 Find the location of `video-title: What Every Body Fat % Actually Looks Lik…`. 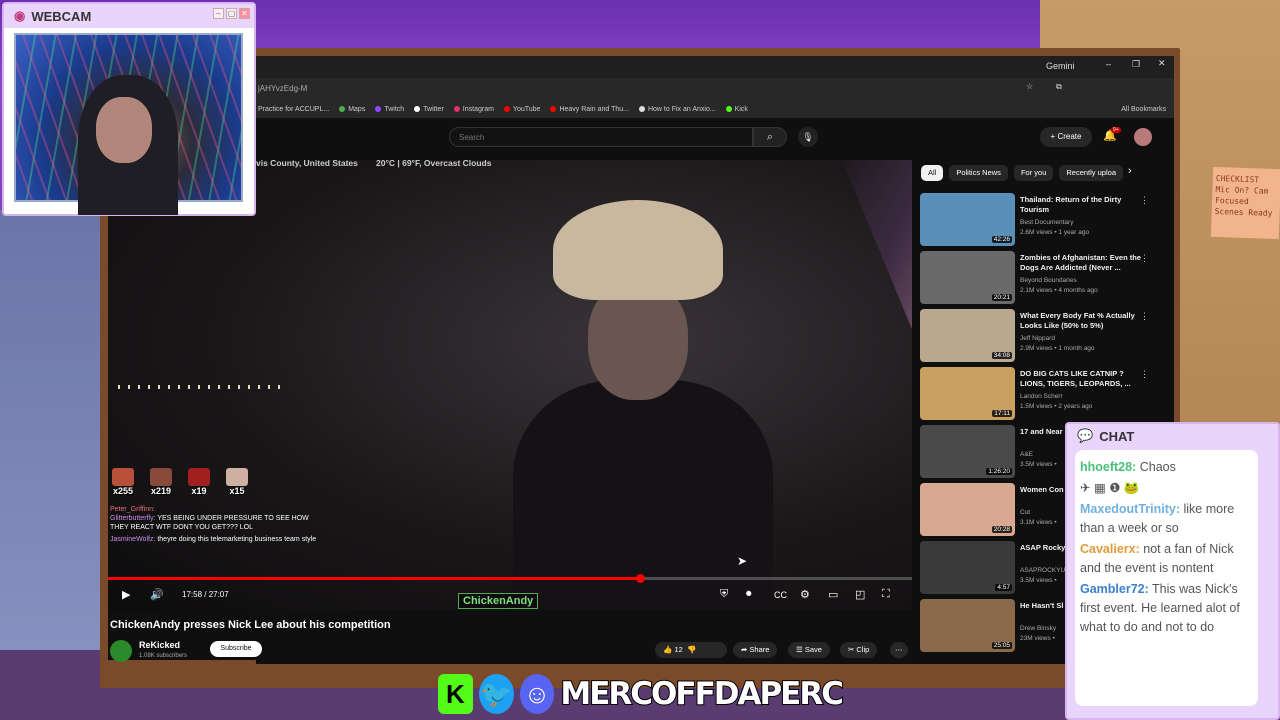

video-title: What Every Body Fat % Actually Looks Lik… is located at coordinates (1083, 321).